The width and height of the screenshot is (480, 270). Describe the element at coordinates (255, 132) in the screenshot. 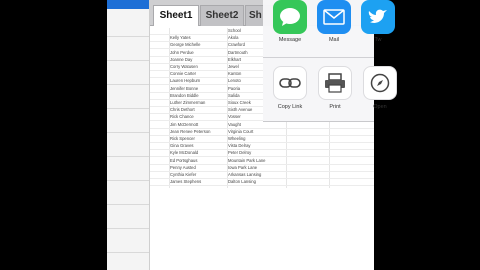

I see `table-cell: Virginia Court` at that location.